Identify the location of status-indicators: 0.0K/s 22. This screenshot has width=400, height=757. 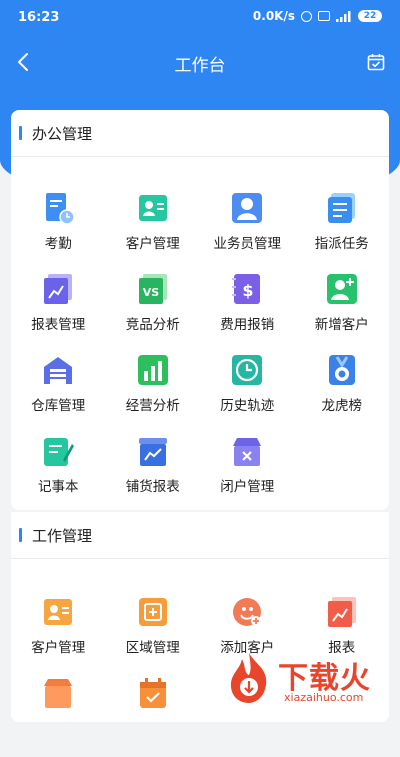
(317, 16).